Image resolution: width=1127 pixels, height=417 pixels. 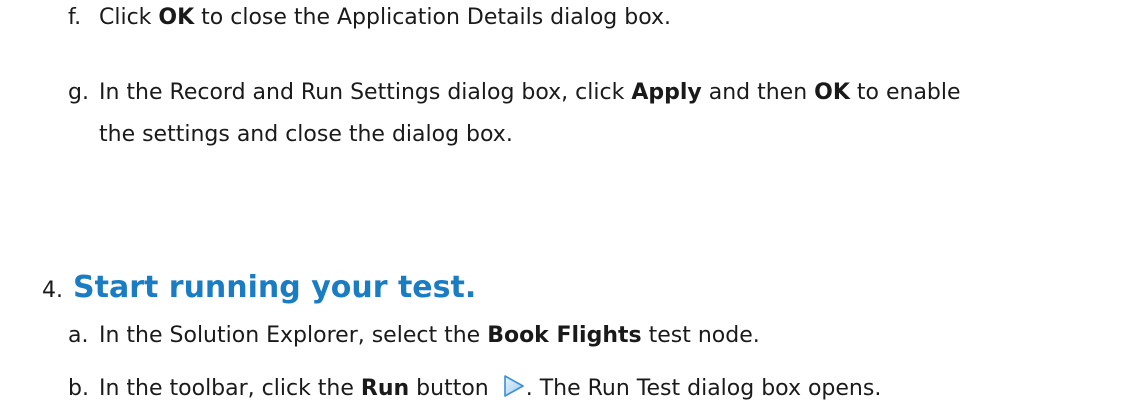 What do you see at coordinates (703, 388) in the screenshot?
I see `step-text: . The Run Test dialog box opens.` at bounding box center [703, 388].